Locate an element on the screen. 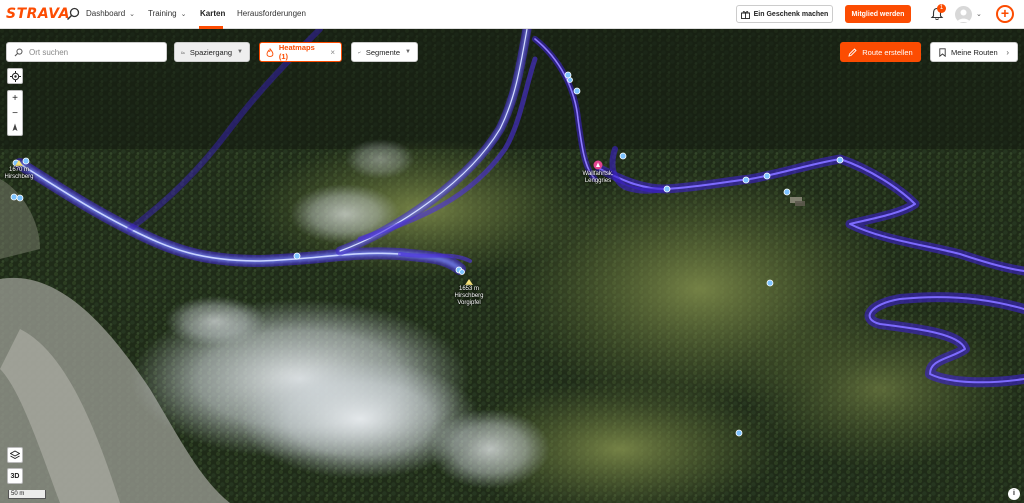 Image resolution: width=1024 pixels, height=503 pixels. segment-icon is located at coordinates (359, 52).